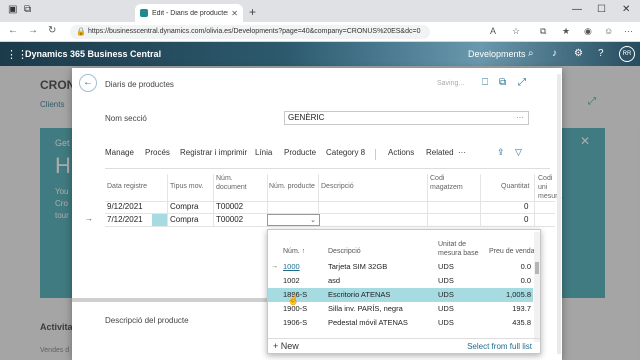  I want to click on tab-title: Edit - Diaris de productes - Dyna, so click(190, 13).